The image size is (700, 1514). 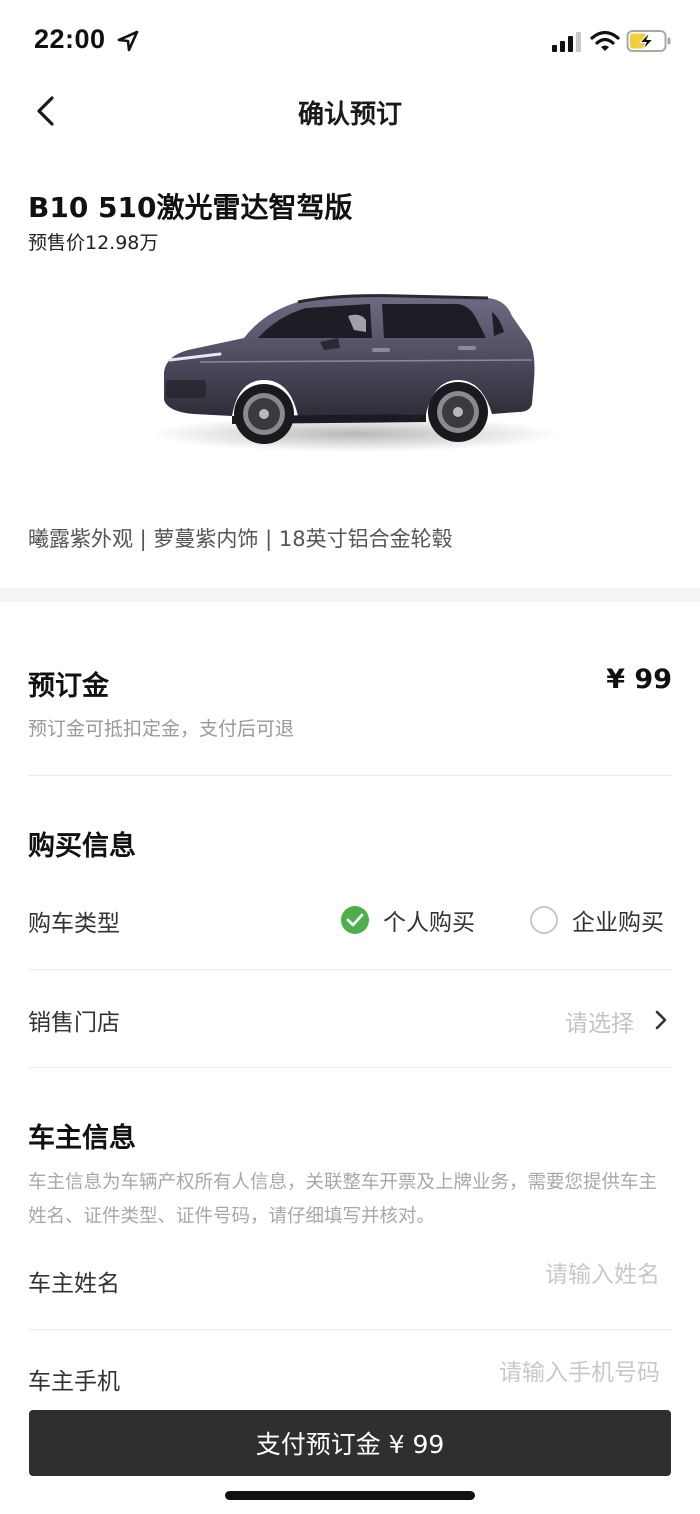 I want to click on nav-bar: 确认预订, so click(x=350, y=111).